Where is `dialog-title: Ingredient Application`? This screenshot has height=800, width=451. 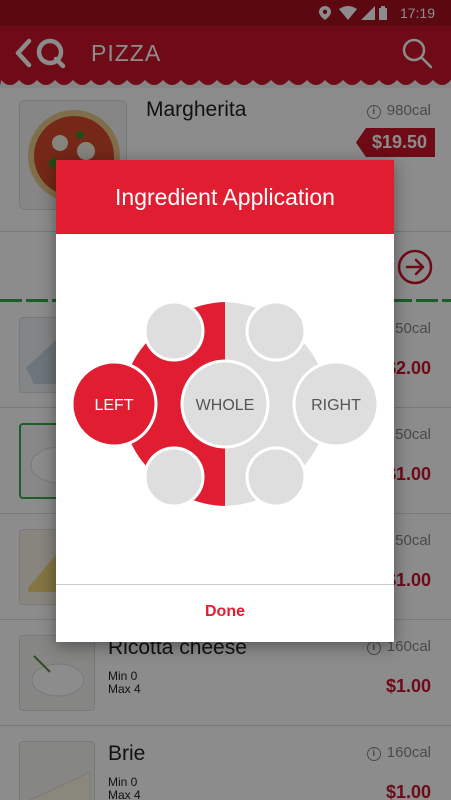
dialog-title: Ingredient Application is located at coordinates (225, 197).